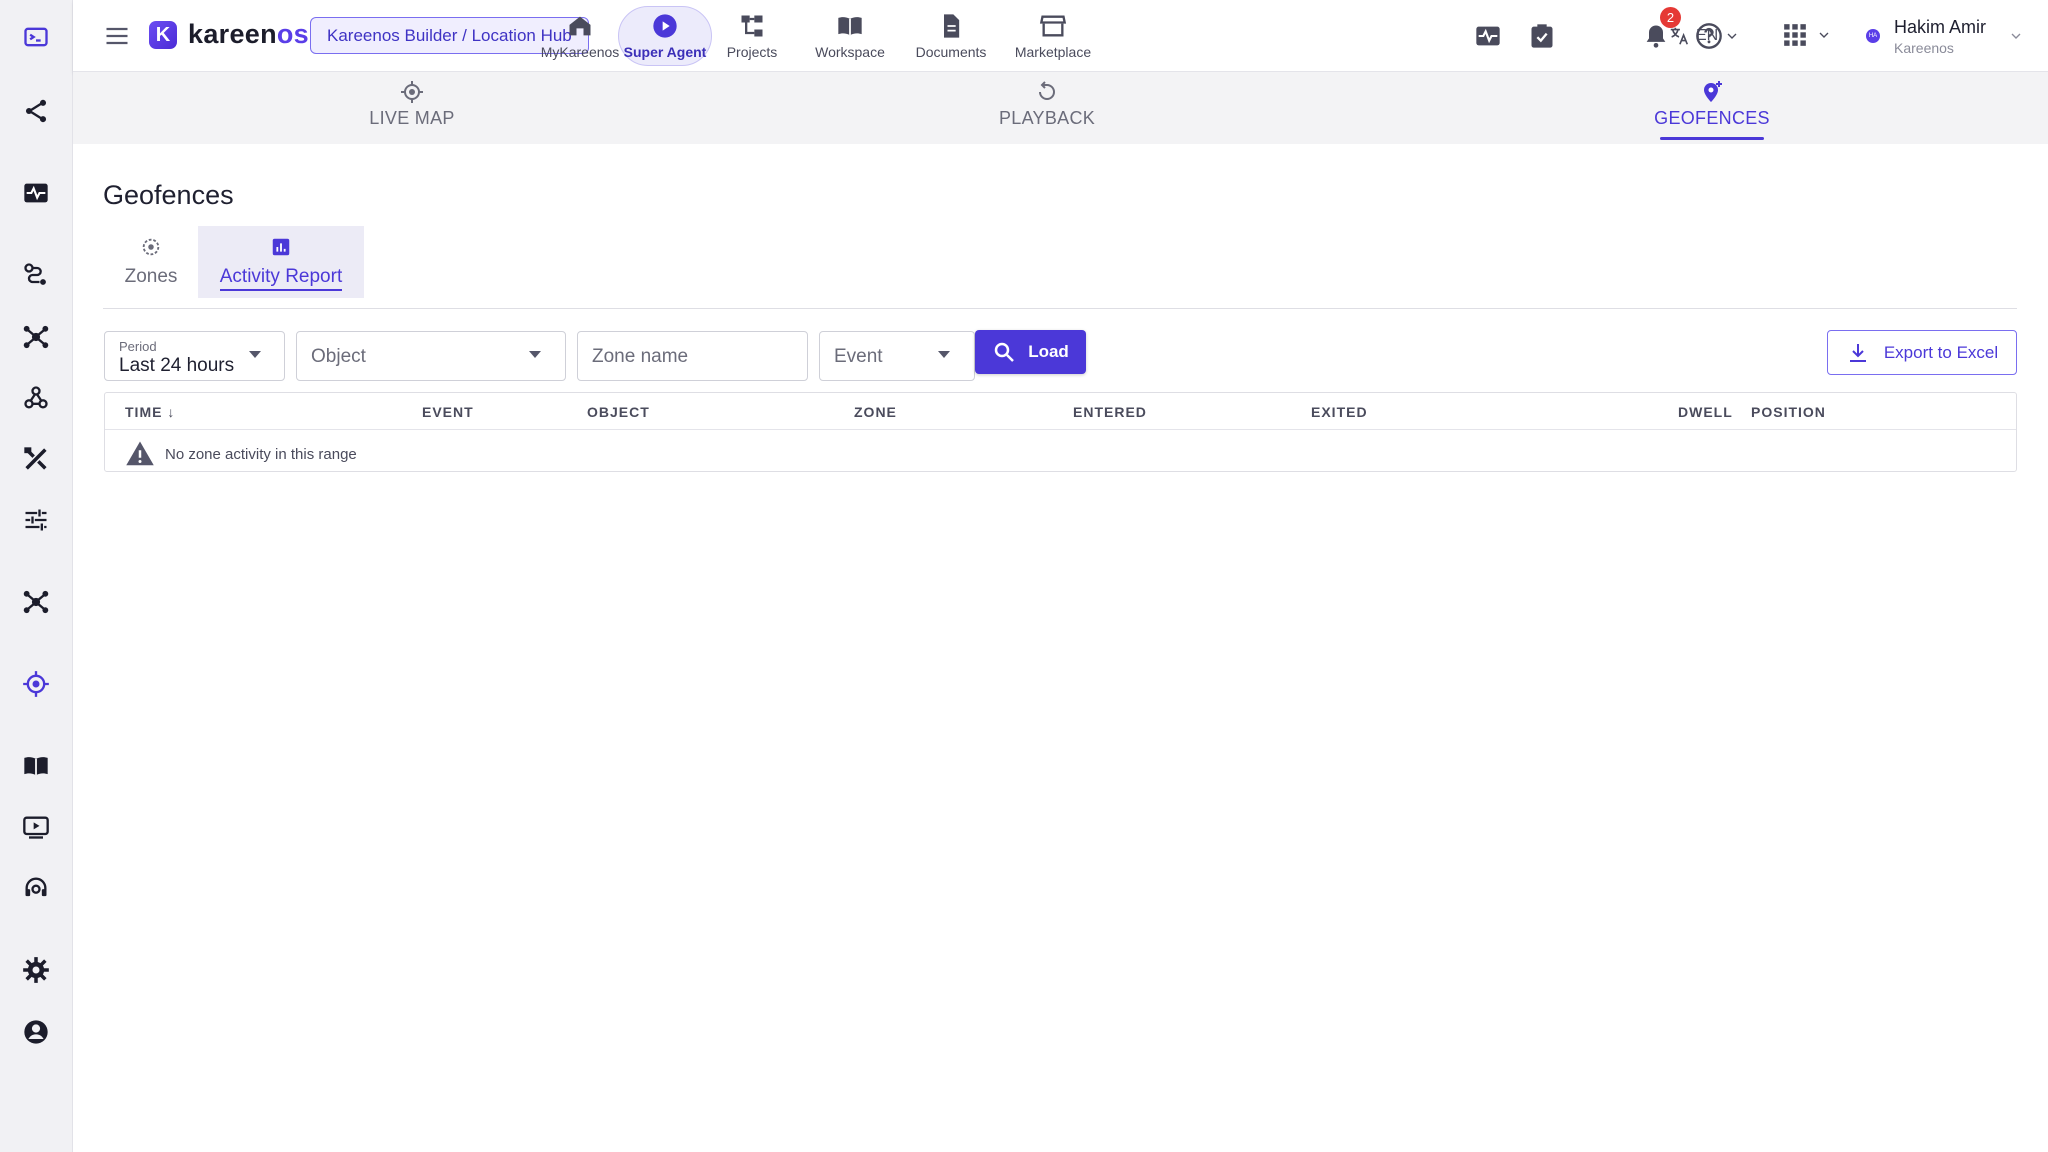  What do you see at coordinates (36, 520) in the screenshot?
I see `sliders-icon` at bounding box center [36, 520].